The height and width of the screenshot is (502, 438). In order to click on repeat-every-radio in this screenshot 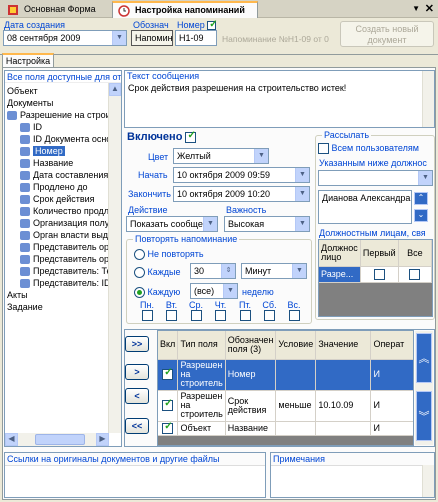, I will do `click(139, 273)`.